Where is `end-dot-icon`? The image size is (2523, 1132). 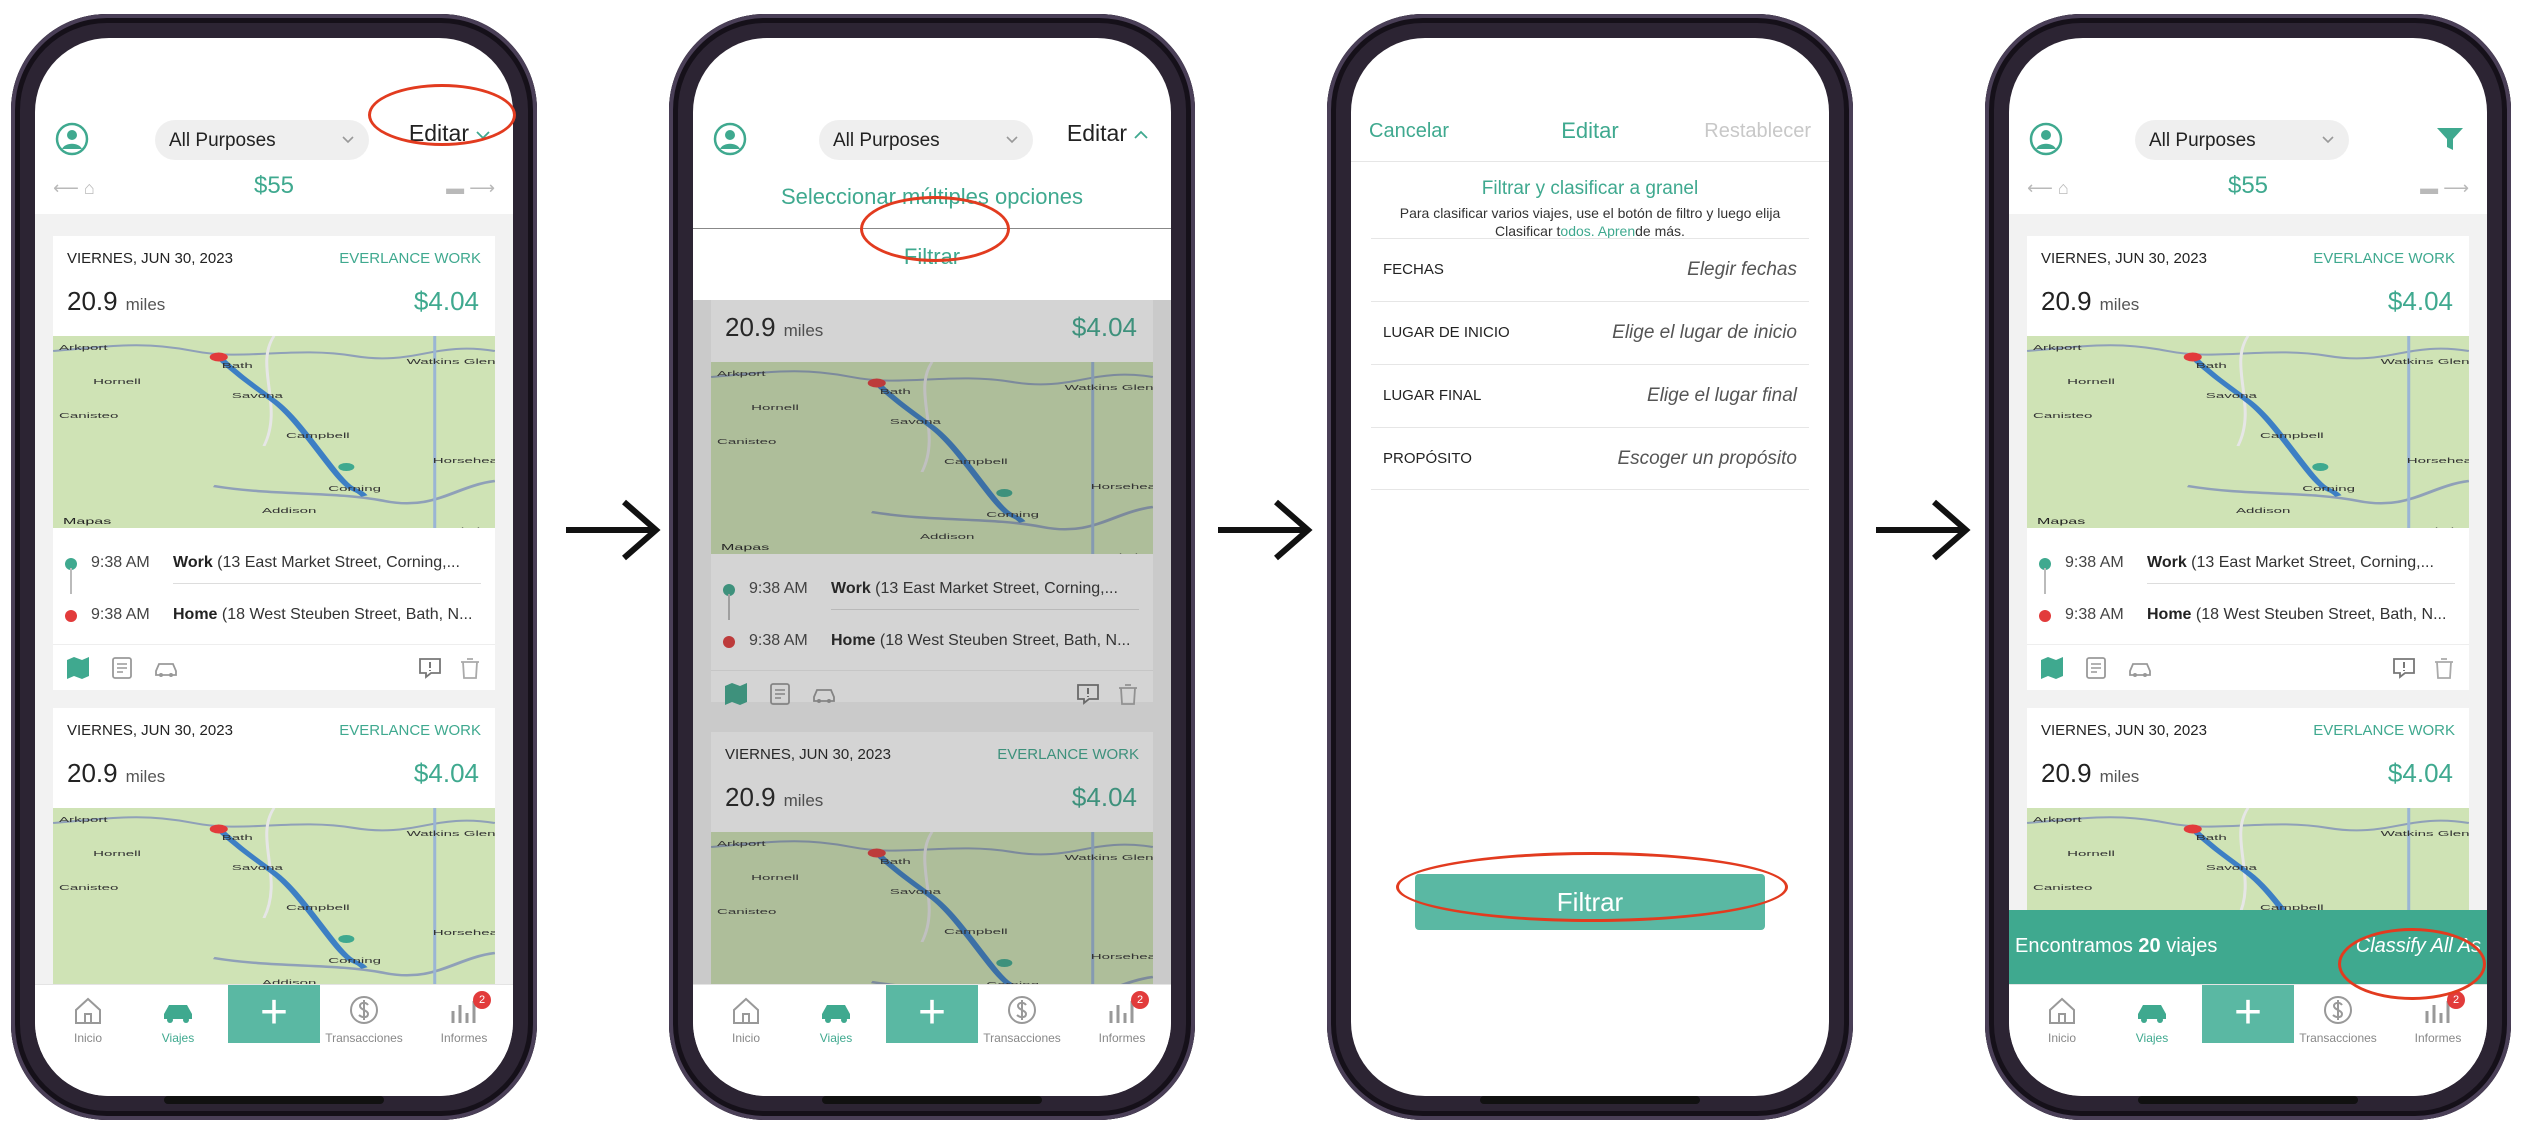 end-dot-icon is located at coordinates (71, 616).